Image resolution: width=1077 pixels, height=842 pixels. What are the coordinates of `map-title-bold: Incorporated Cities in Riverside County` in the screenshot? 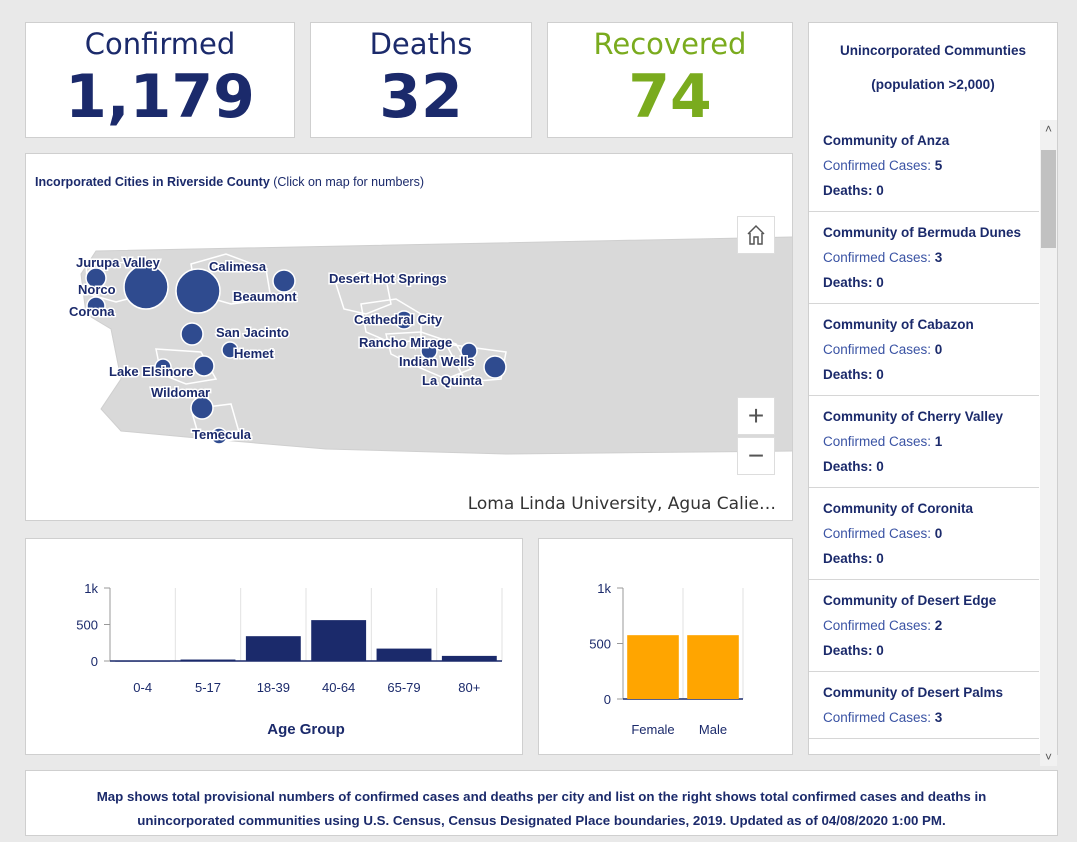 It's located at (152, 182).